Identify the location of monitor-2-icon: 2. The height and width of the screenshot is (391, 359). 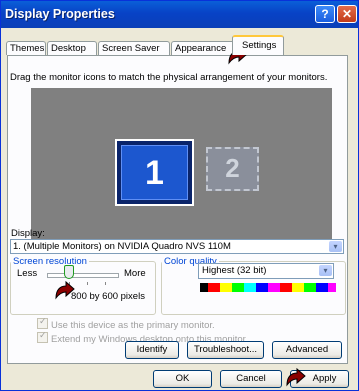
(232, 169).